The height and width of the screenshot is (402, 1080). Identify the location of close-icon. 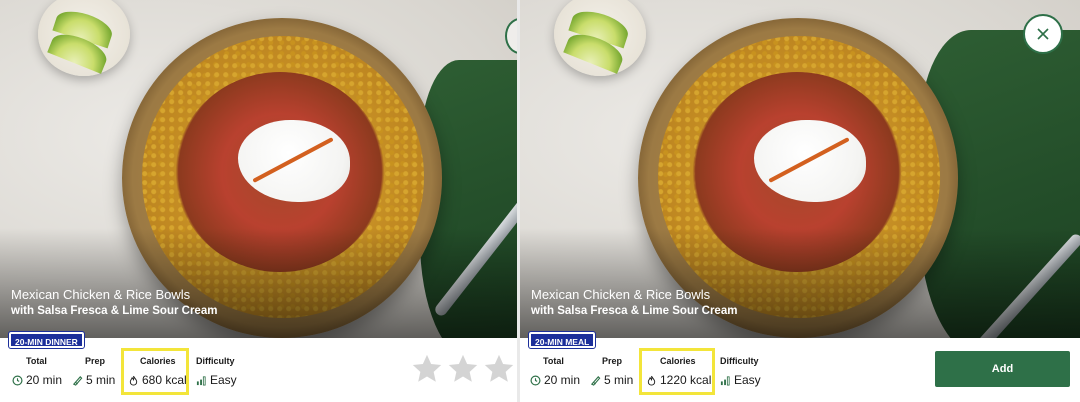
(1043, 34).